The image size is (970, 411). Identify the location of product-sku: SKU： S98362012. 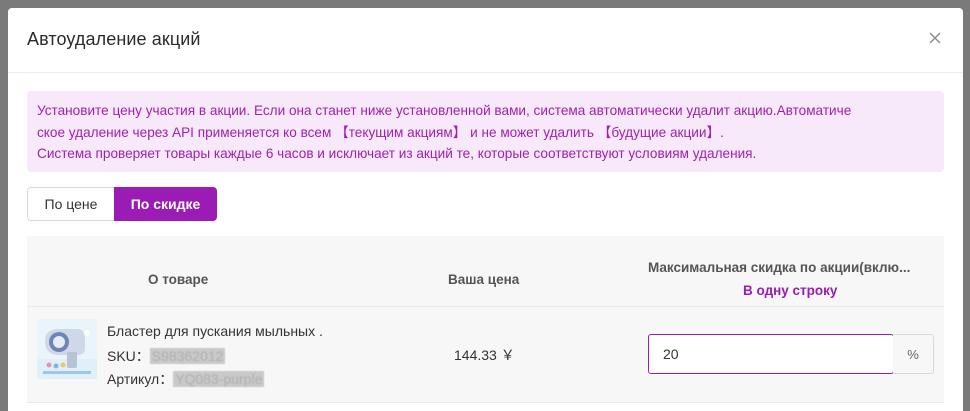
(166, 356).